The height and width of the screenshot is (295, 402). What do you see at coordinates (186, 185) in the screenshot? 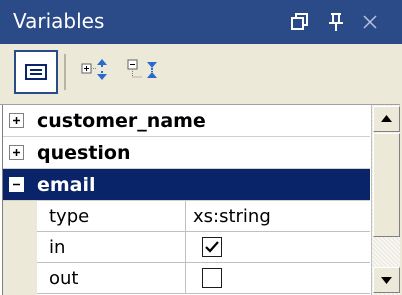
I see `tree-row-email: email` at bounding box center [186, 185].